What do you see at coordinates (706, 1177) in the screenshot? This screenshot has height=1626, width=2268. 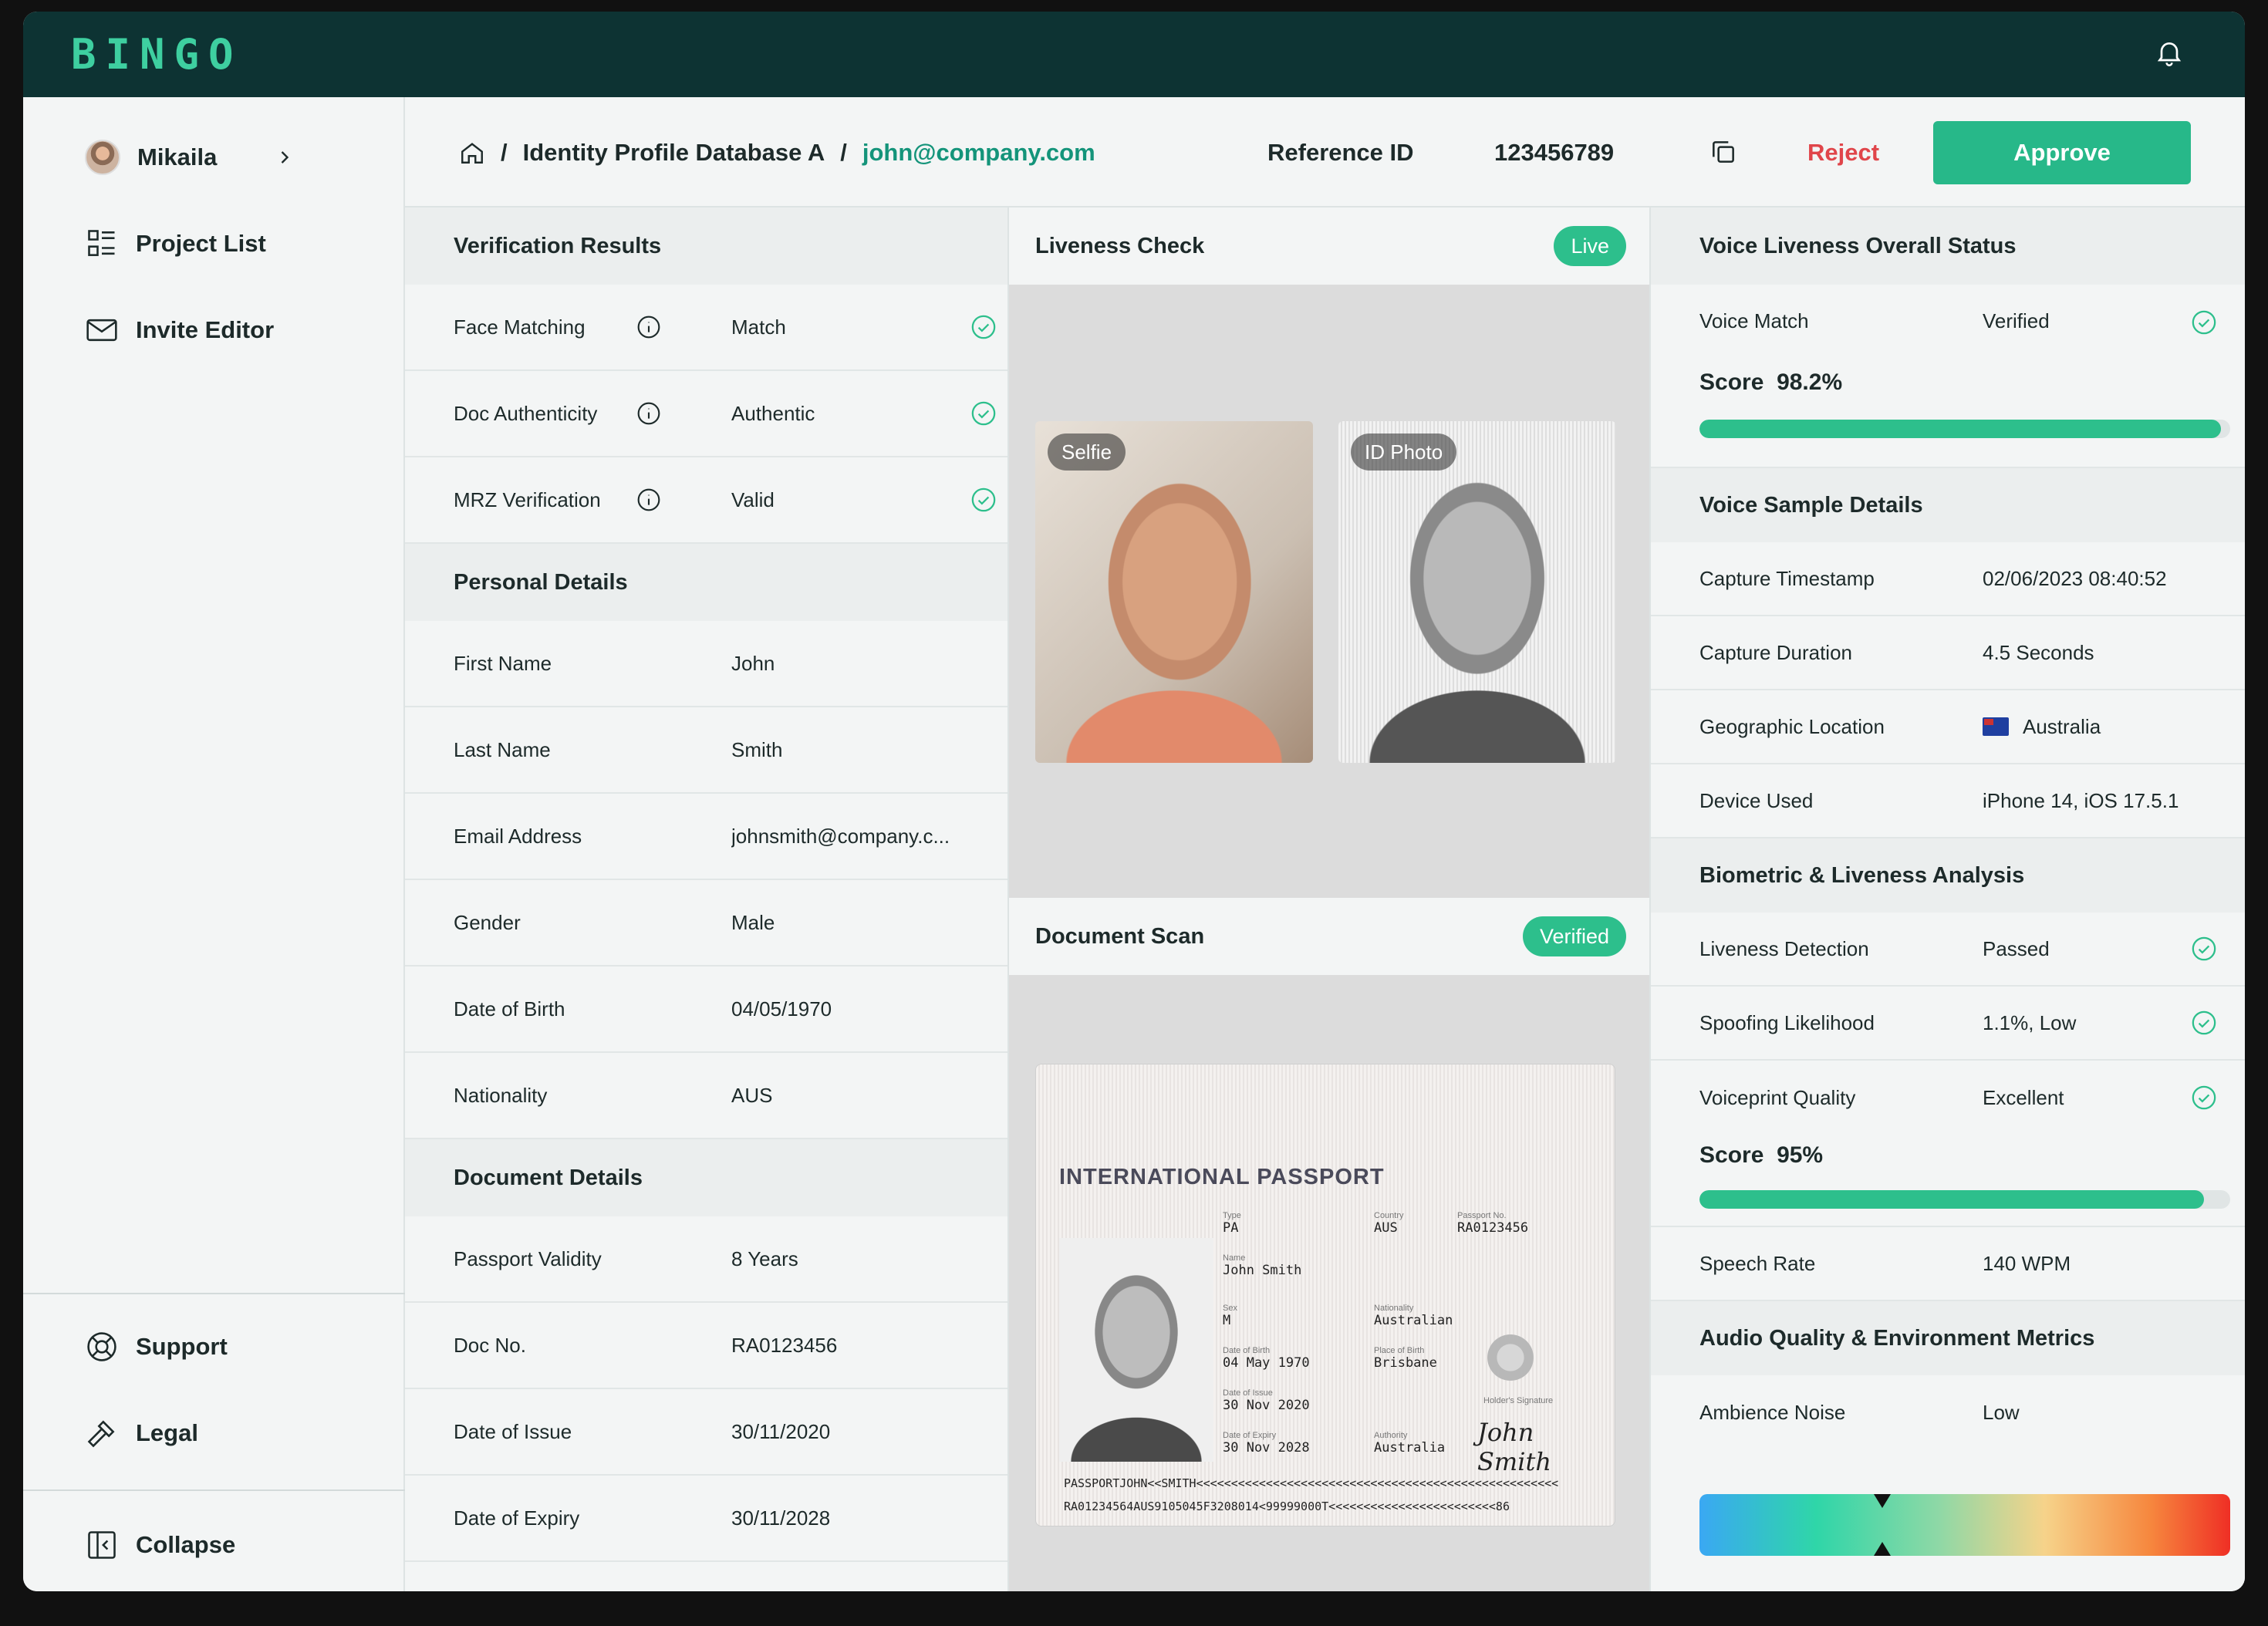 I see `section-title: Document Details` at bounding box center [706, 1177].